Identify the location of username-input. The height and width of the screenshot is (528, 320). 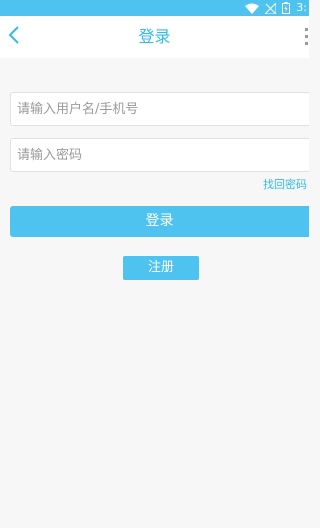
(160, 109).